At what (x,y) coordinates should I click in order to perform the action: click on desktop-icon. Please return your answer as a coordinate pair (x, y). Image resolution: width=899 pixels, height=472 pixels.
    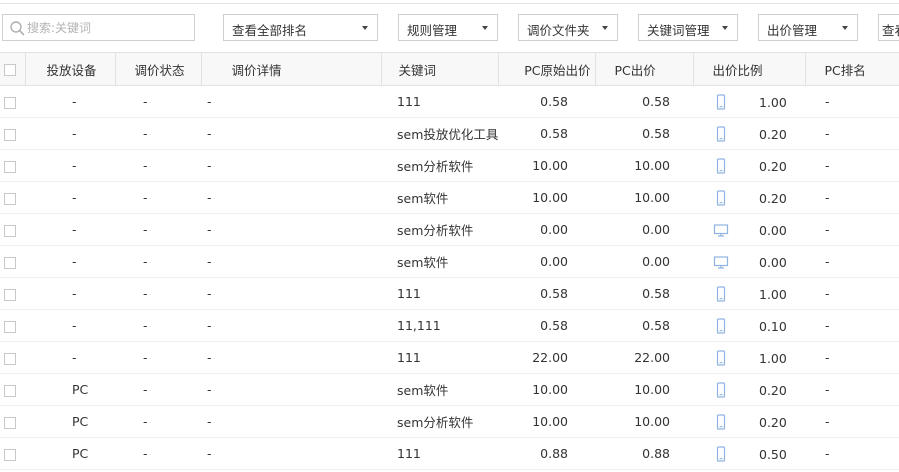
    Looking at the image, I should click on (721, 262).